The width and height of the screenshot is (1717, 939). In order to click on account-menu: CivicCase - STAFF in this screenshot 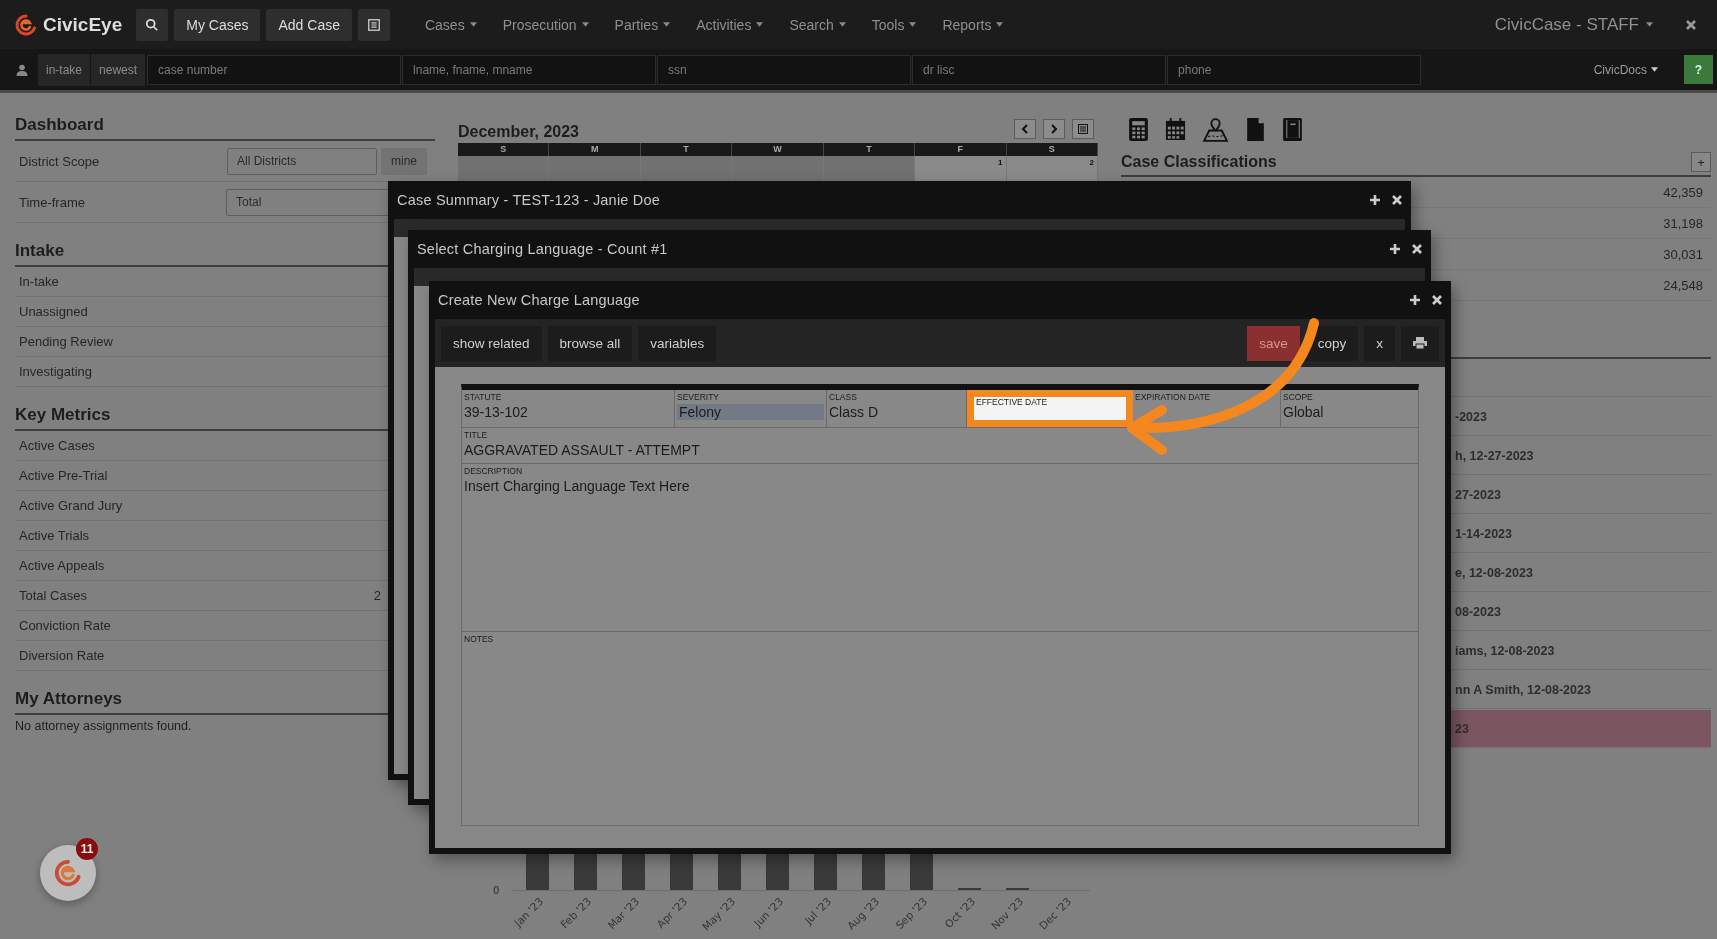, I will do `click(1573, 24)`.